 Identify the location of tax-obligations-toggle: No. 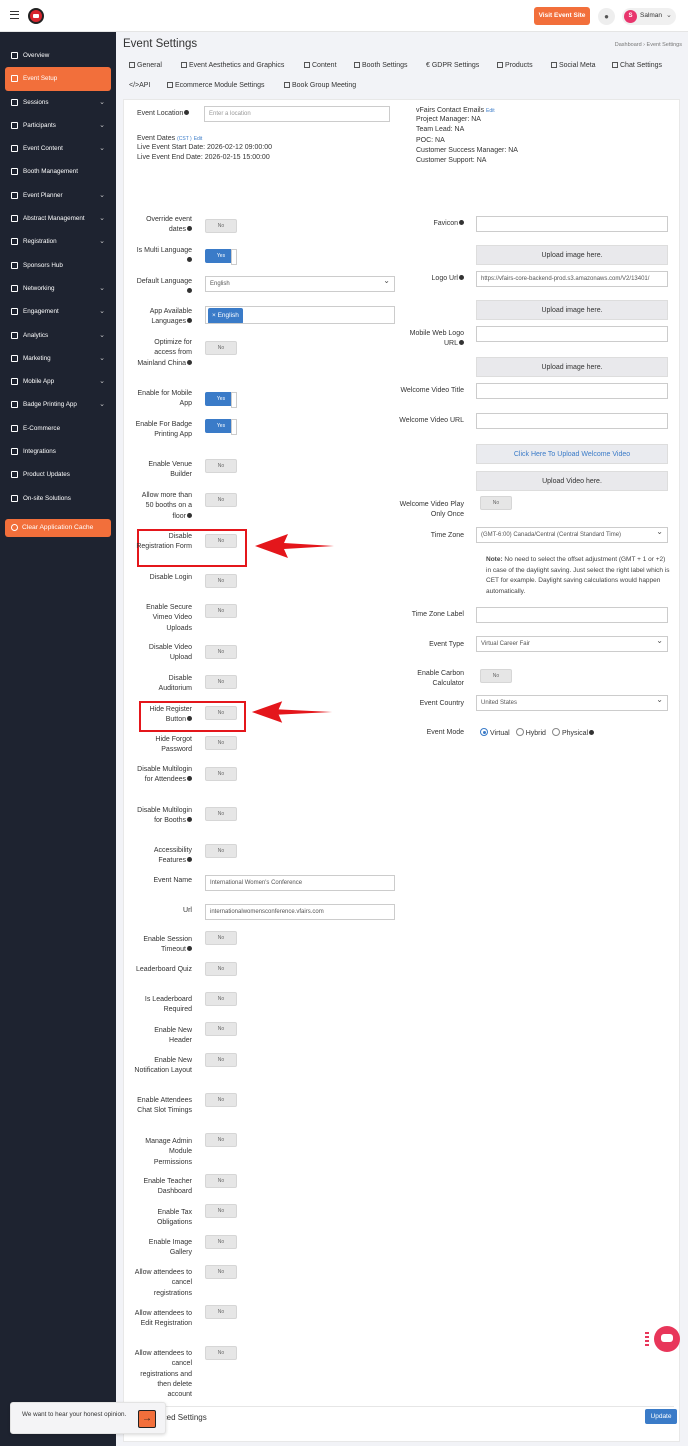
(221, 1211).